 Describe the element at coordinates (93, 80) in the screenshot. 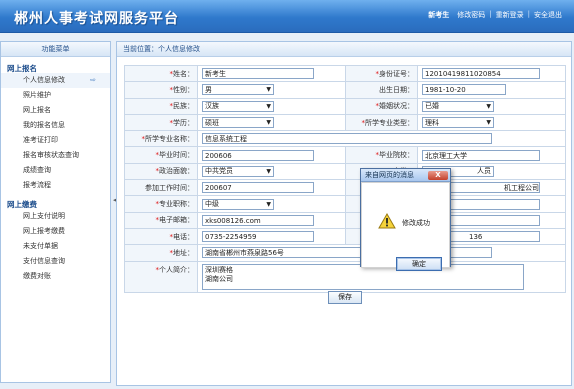

I see `arrow-right-icon: ⇨` at that location.